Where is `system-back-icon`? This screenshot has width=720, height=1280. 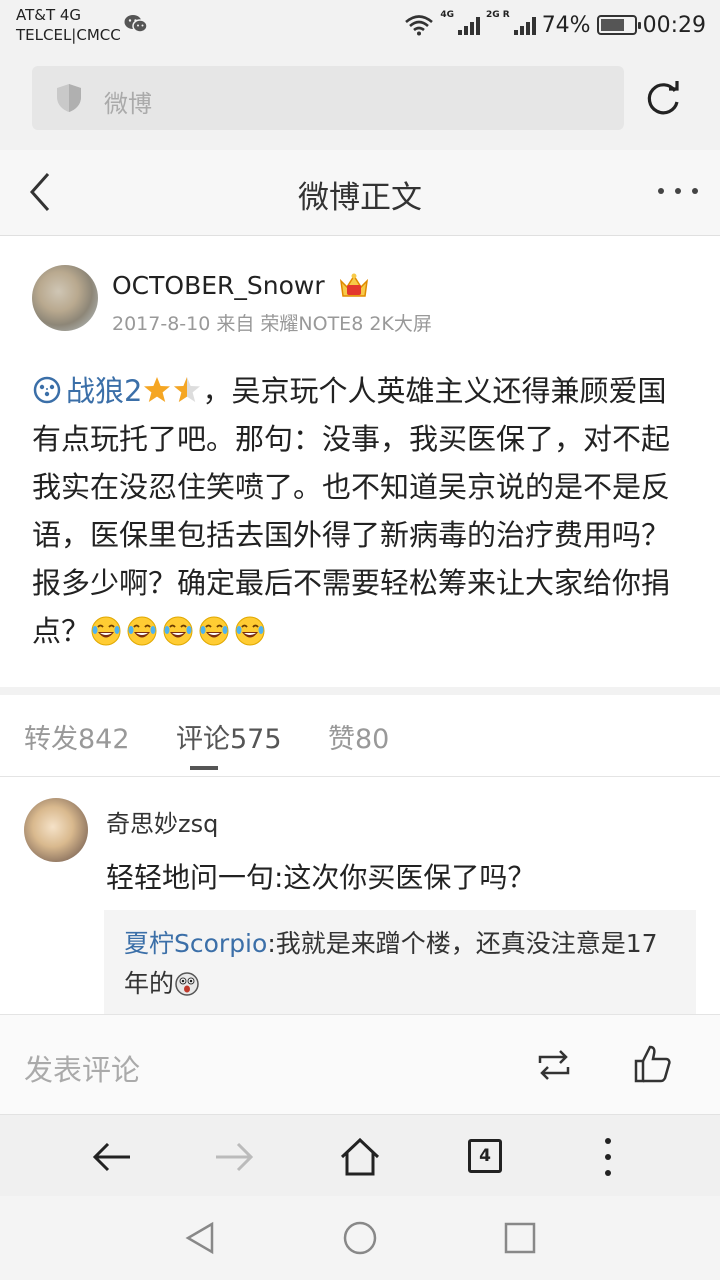
system-back-icon is located at coordinates (200, 1238).